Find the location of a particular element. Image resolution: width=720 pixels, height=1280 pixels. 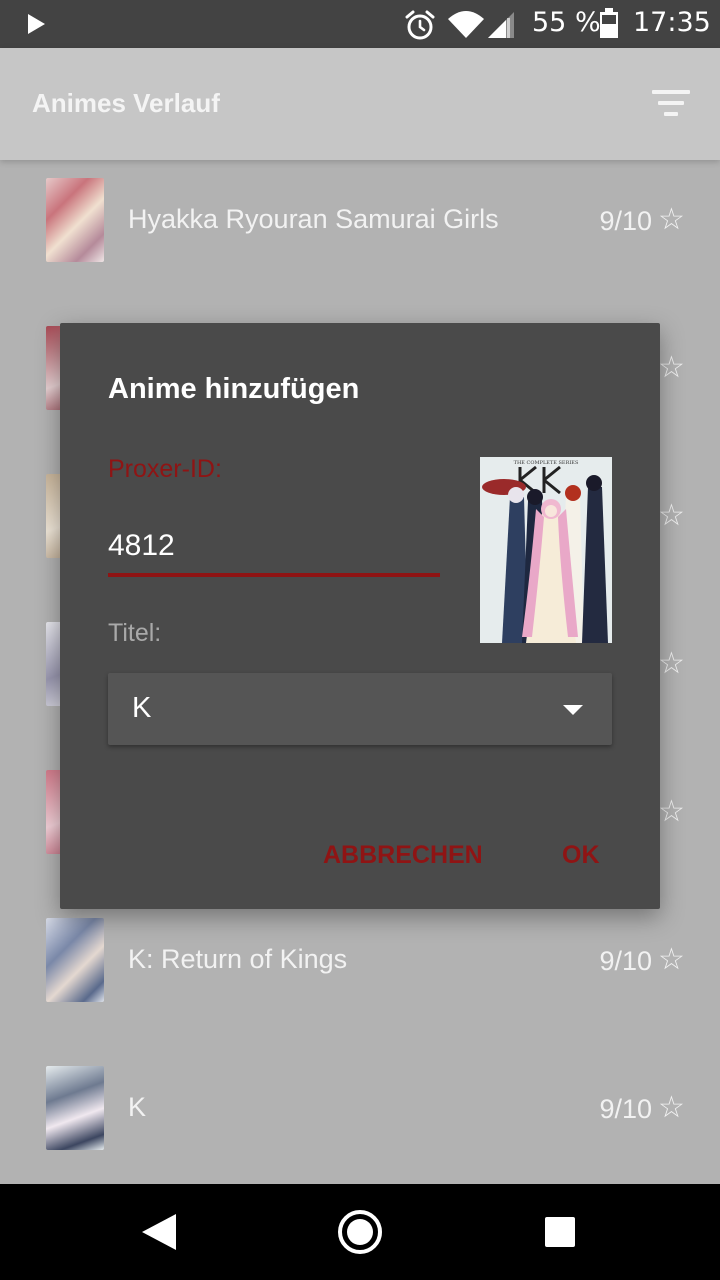

list-item: K 9/10 ☆ is located at coordinates (360, 1108).